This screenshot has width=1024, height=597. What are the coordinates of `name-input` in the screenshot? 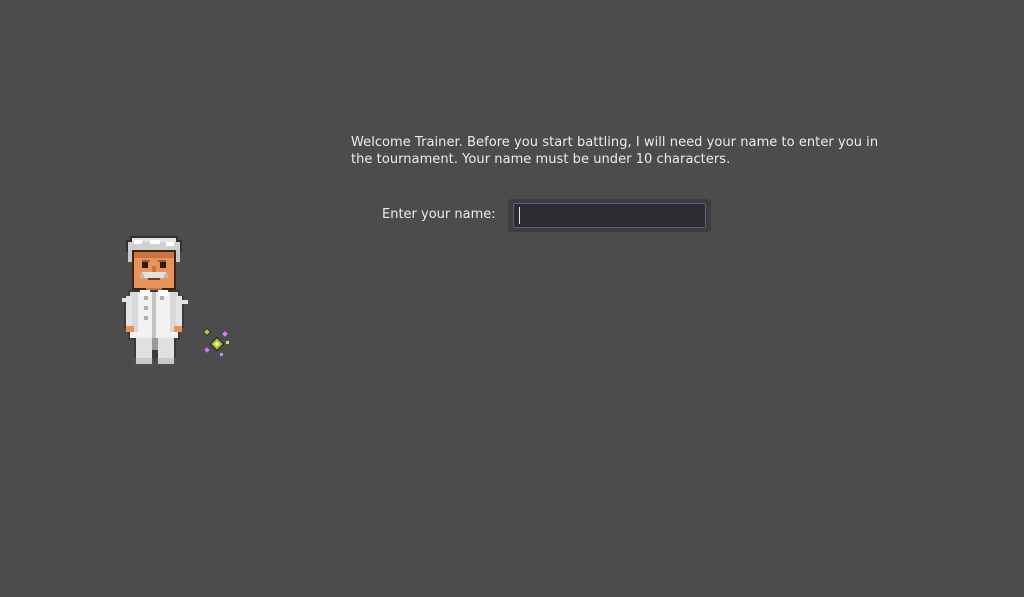 It's located at (609, 215).